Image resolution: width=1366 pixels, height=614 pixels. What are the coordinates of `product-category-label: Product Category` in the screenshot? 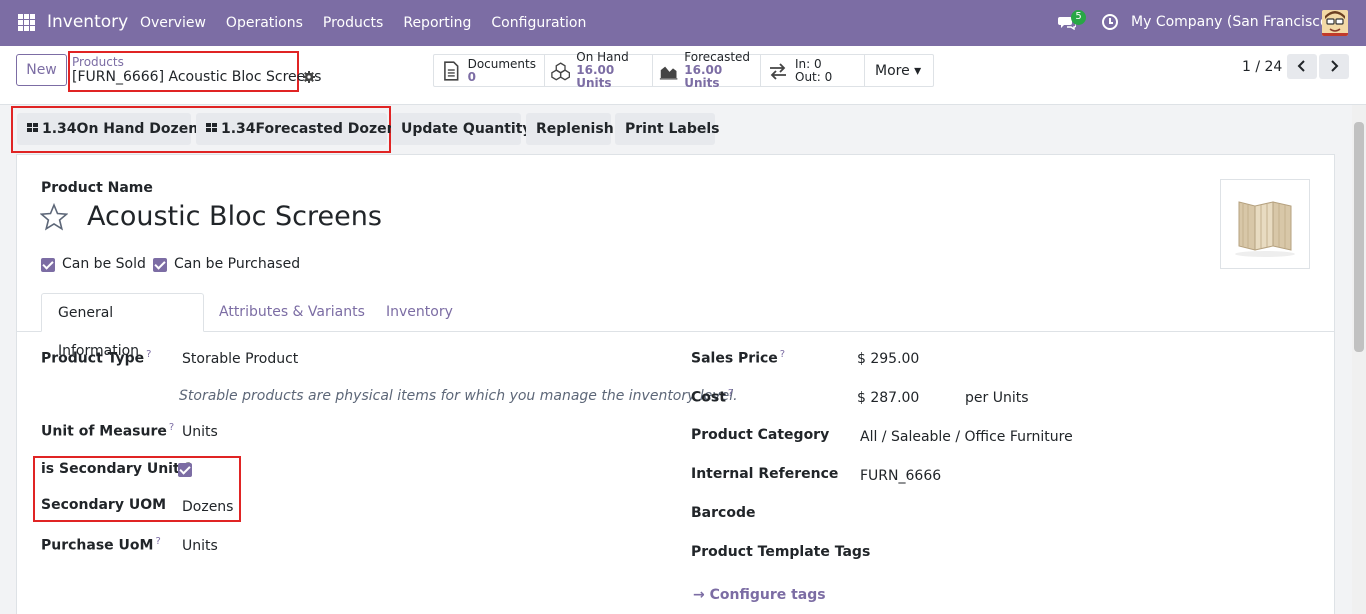 It's located at (760, 435).